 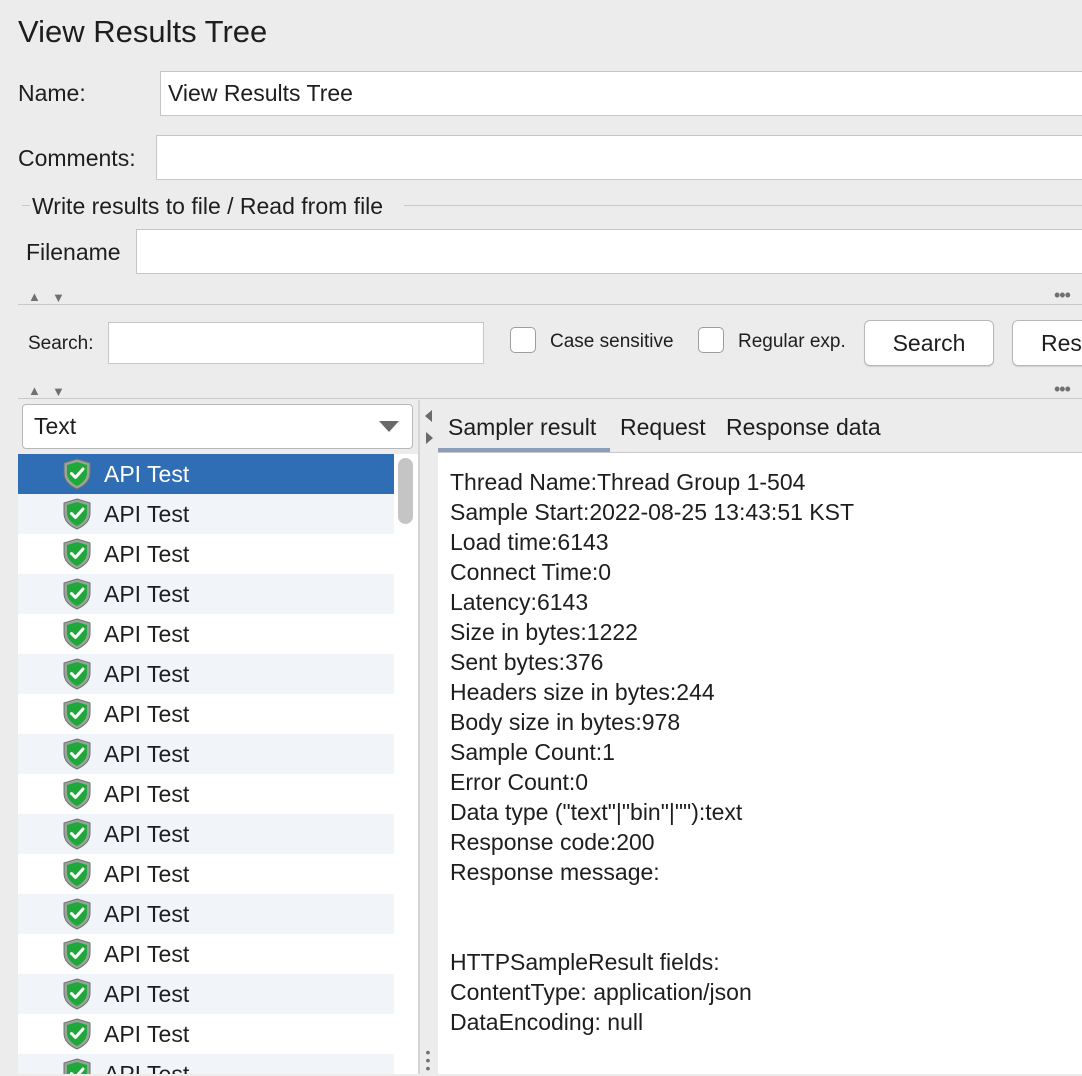 I want to click on search-button: Search, so click(x=929, y=343).